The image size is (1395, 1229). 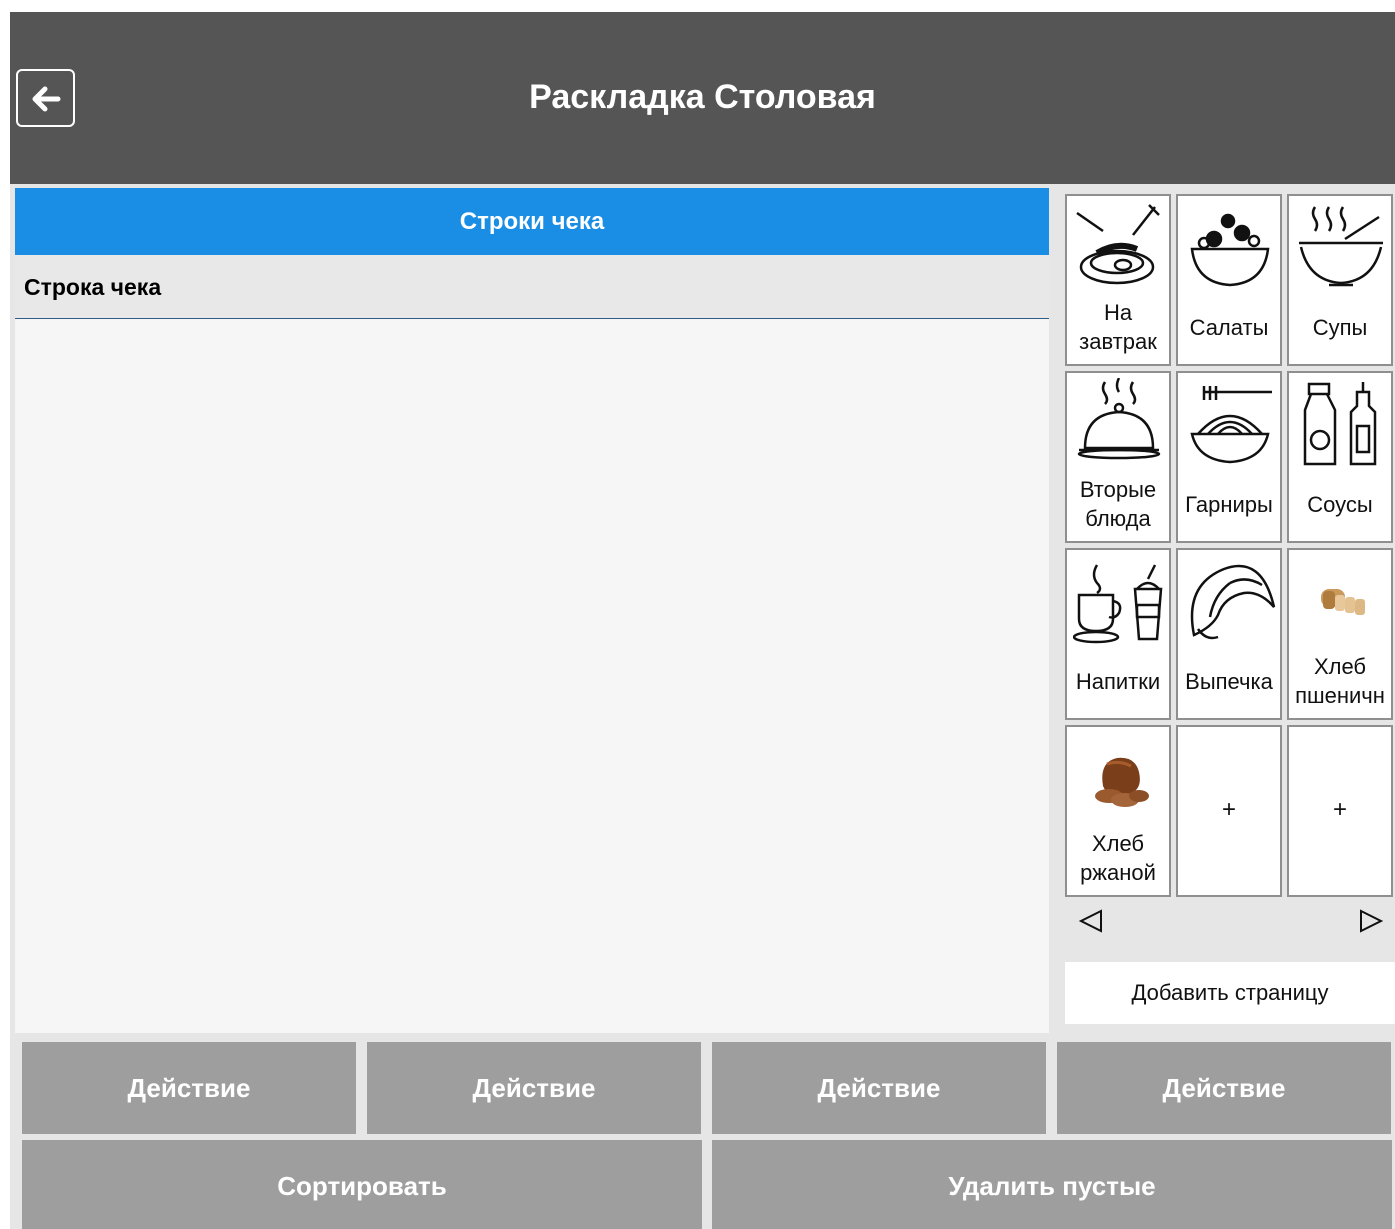 I want to click on tile-salads: Салаты, so click(x=1229, y=280).